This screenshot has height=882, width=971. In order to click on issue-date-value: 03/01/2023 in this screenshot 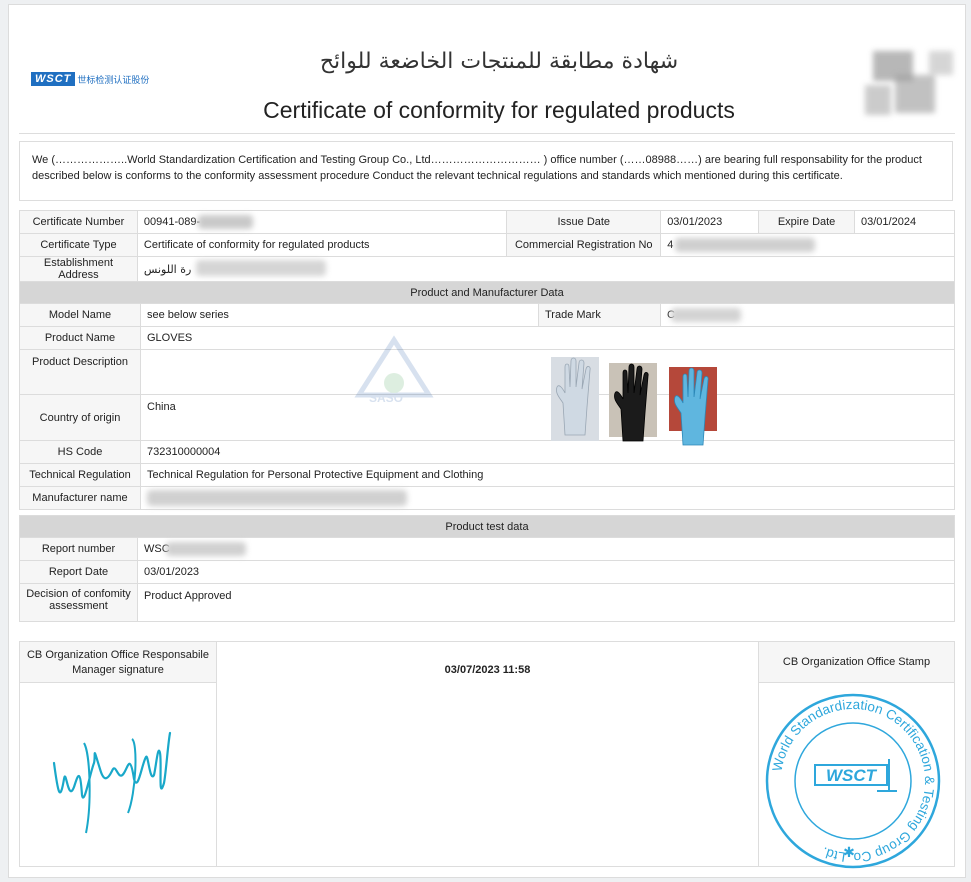, I will do `click(710, 222)`.